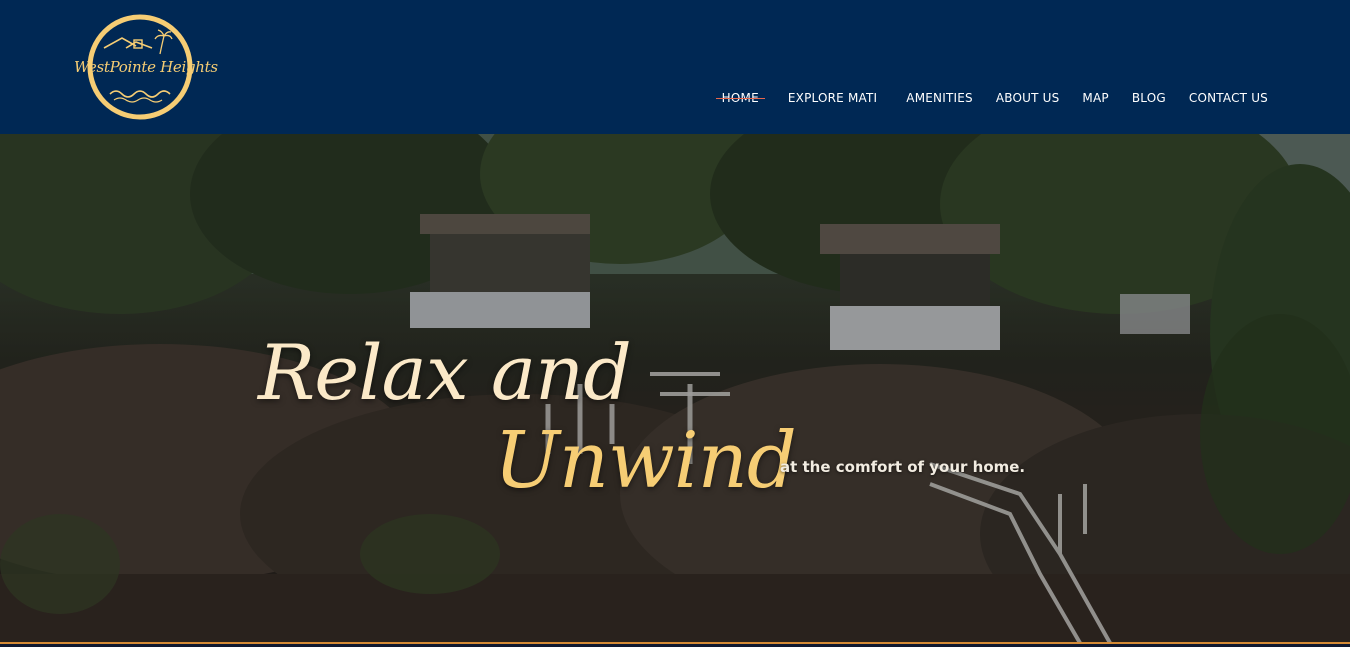 The width and height of the screenshot is (1350, 647). I want to click on logo-text: WestPointe Heights, so click(146, 67).